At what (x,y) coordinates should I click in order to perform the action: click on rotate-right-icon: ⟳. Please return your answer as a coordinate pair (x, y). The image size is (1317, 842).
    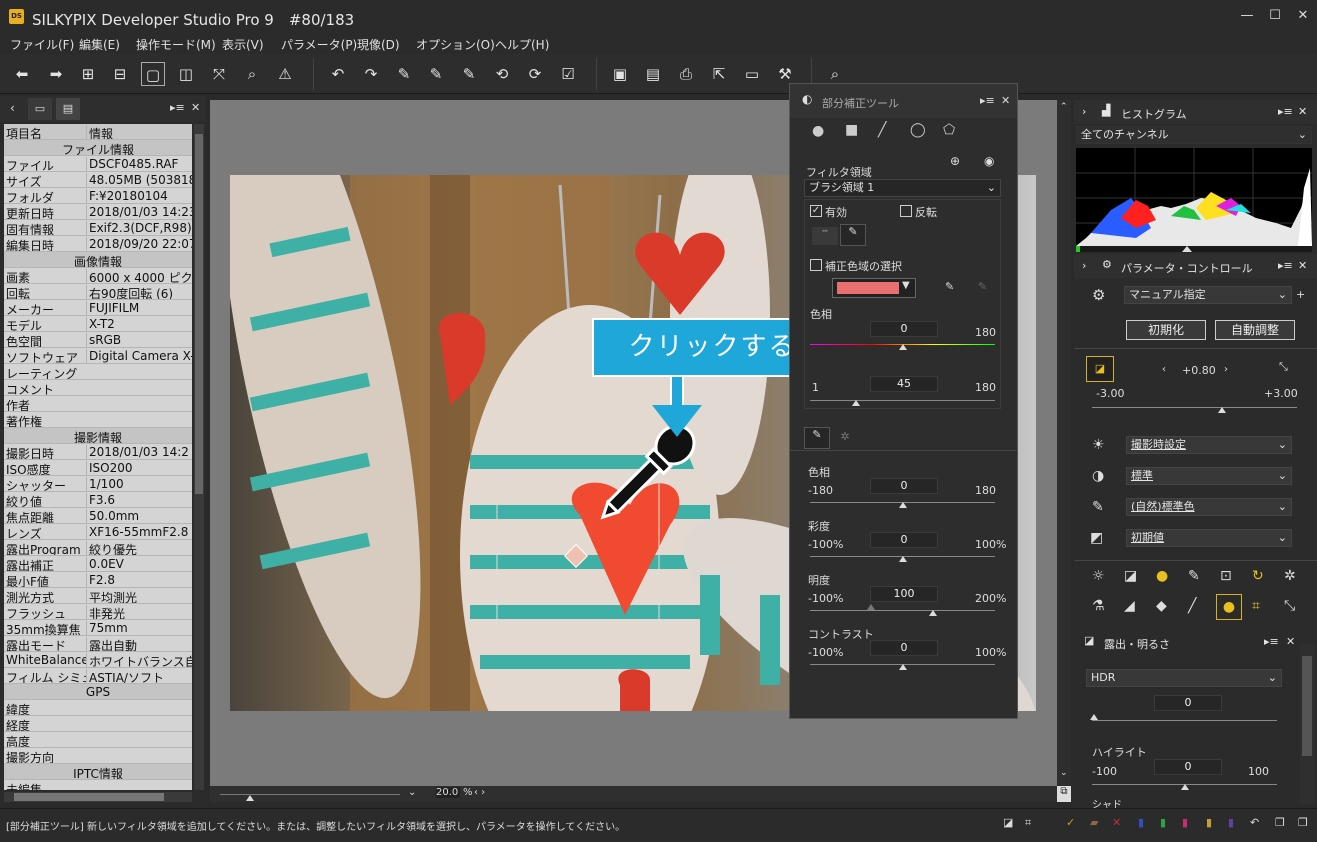
    Looking at the image, I should click on (535, 74).